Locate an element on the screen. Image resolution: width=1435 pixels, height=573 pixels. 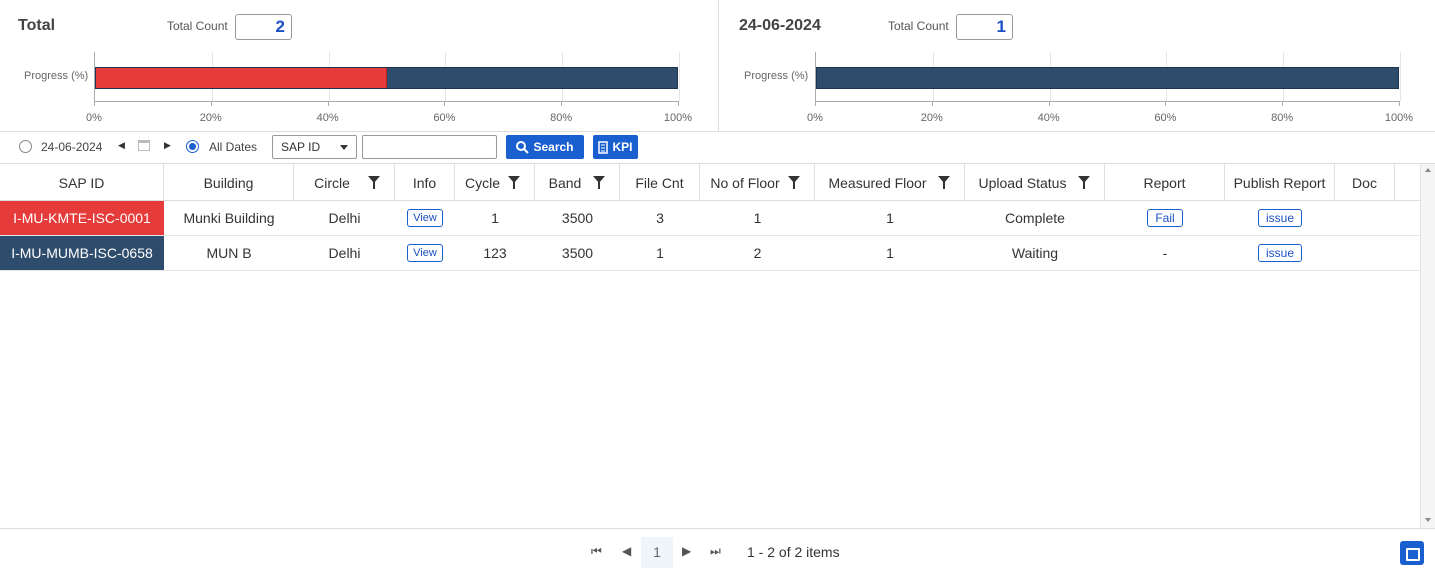
all-dates-radio is located at coordinates (192, 146).